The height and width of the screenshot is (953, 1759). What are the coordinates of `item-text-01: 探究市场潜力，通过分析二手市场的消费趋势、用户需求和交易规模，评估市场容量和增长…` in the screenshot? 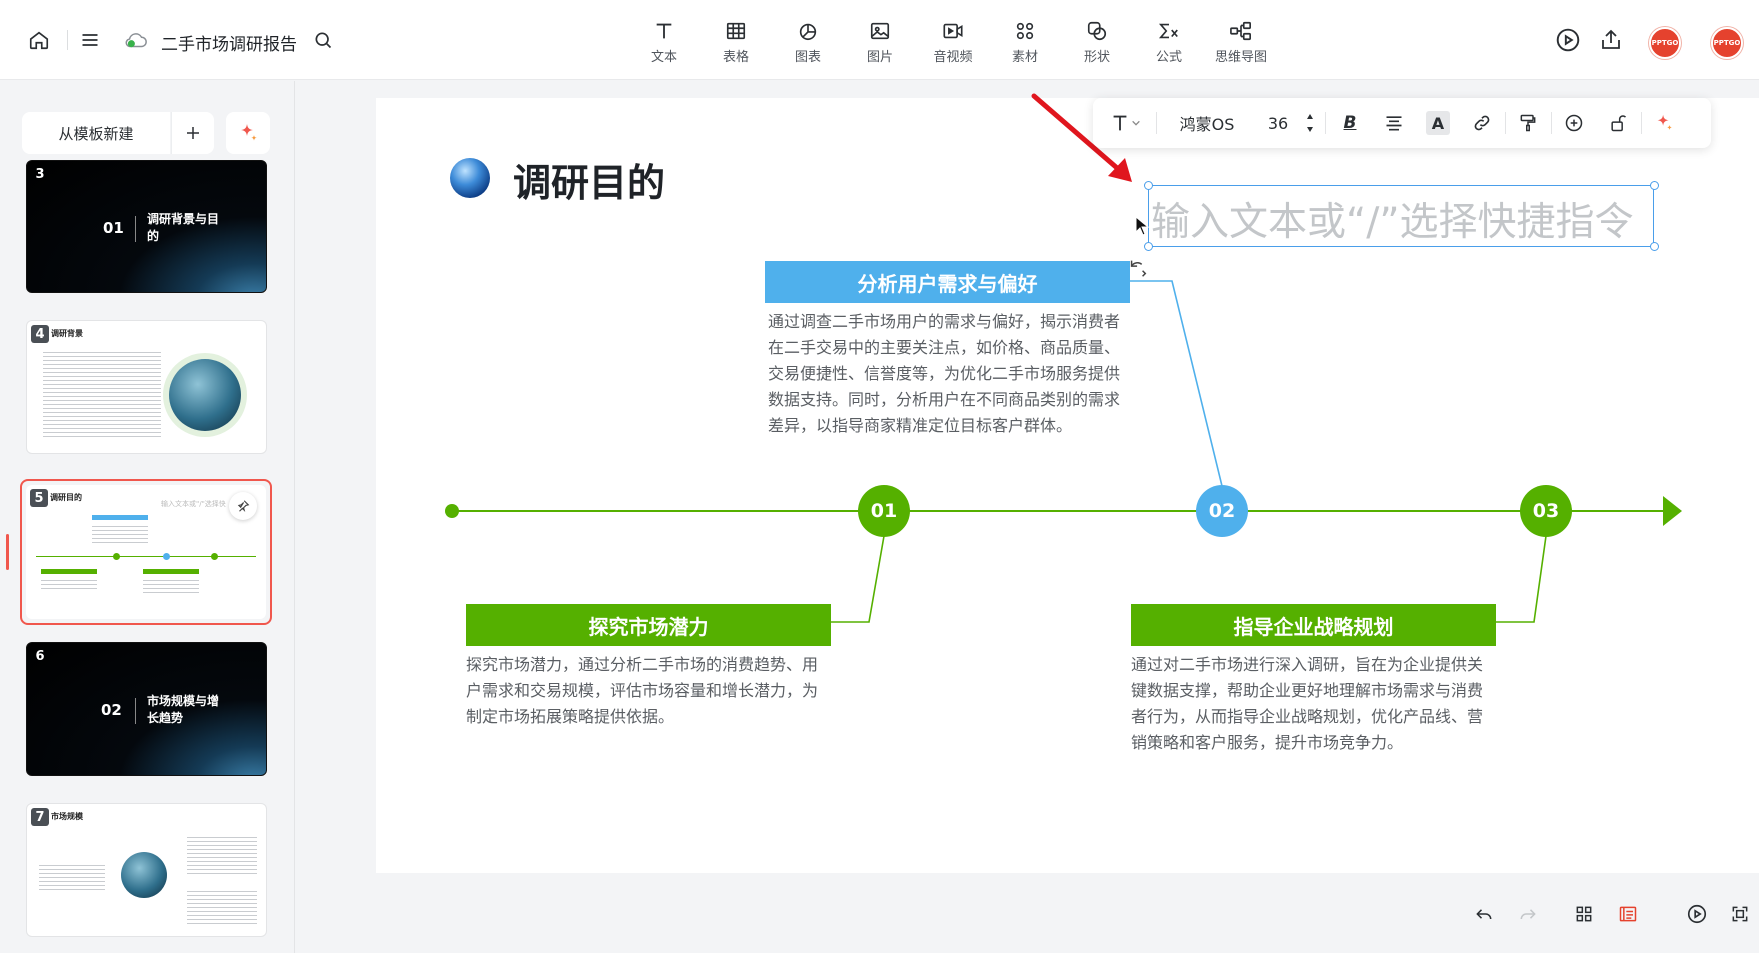 It's located at (649, 691).